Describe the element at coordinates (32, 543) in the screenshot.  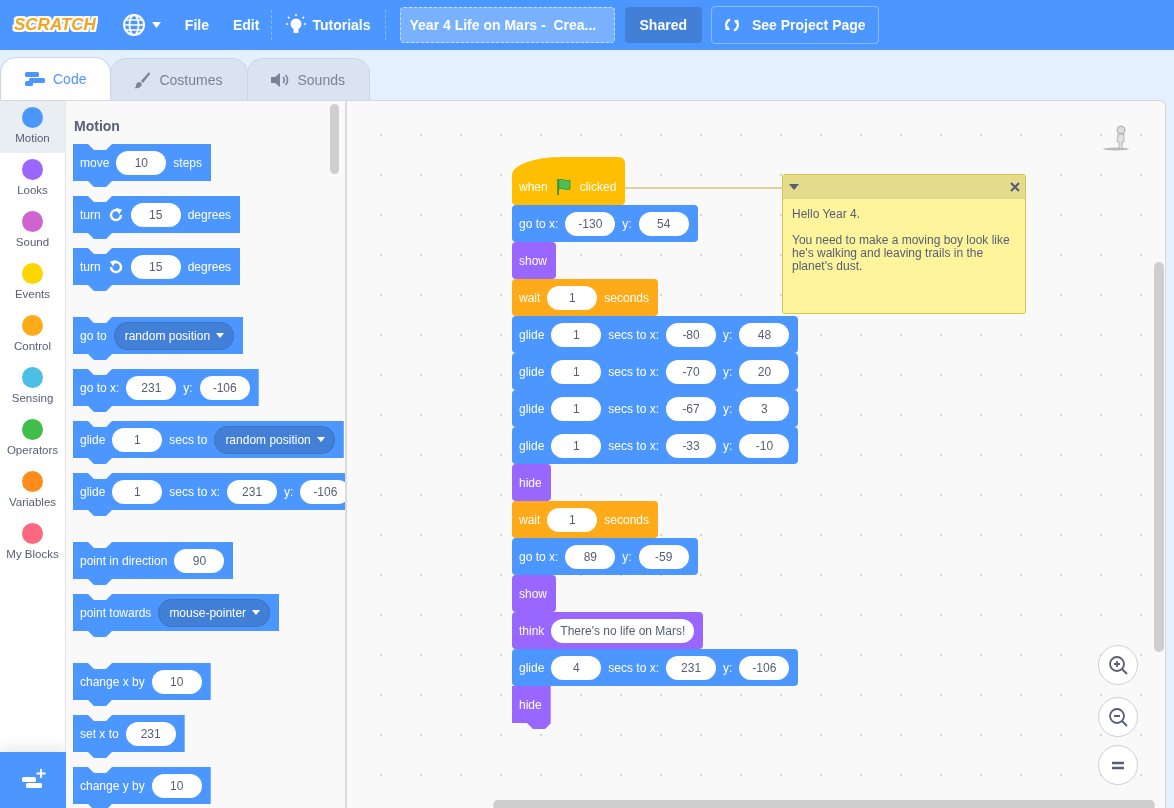
I see `category-item: My Blocks` at that location.